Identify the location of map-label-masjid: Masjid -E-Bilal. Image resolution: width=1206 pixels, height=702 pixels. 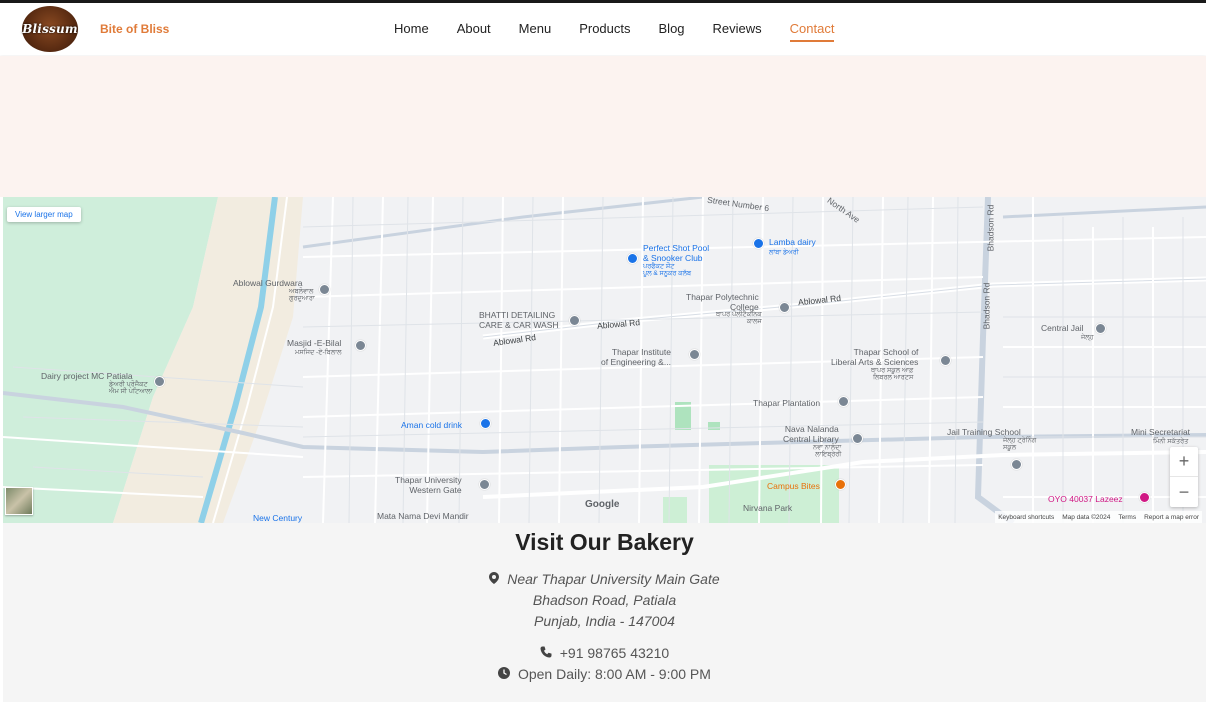
(314, 343).